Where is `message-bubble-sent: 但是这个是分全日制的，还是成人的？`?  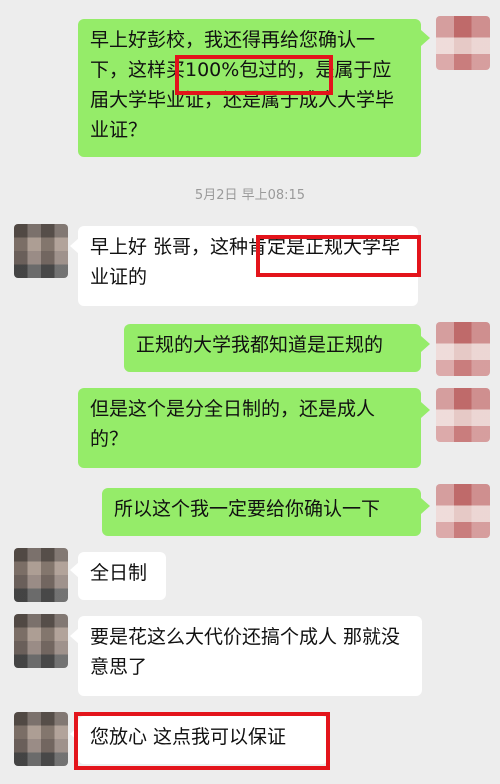
message-bubble-sent: 但是这个是分全日制的，还是成人的？ is located at coordinates (249, 428).